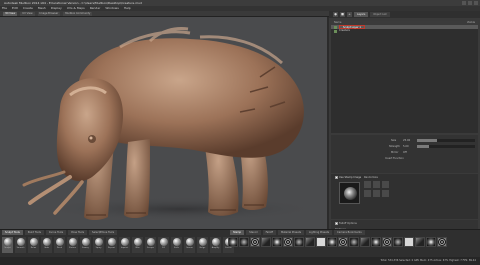 The height and width of the screenshot is (265, 480). Describe the element at coordinates (77, 232) in the screenshot. I see `tab-pose-tools: Pose Tools` at that location.